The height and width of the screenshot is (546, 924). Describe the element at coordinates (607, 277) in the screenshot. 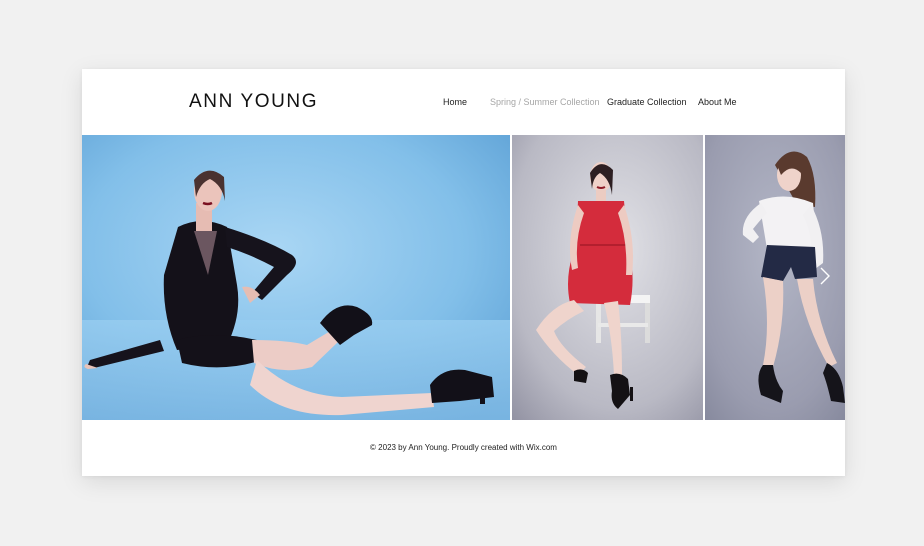

I see `gallery-image-red-dress` at that location.